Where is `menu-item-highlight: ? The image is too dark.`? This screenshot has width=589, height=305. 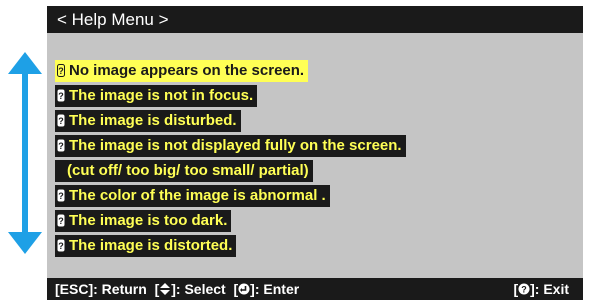 menu-item-highlight: ? The image is too dark. is located at coordinates (143, 221).